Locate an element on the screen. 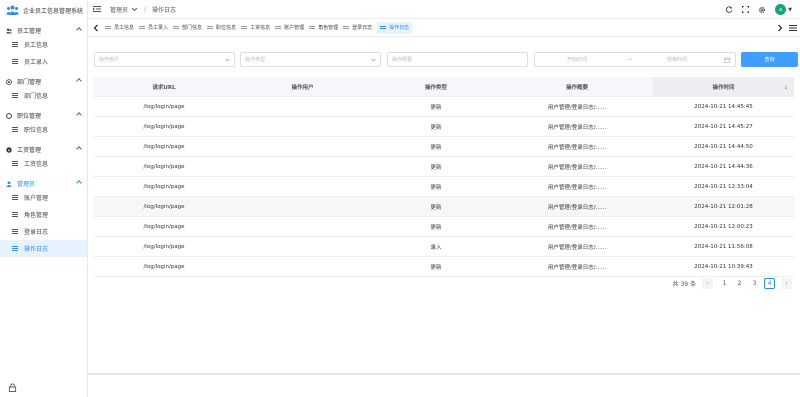 The height and width of the screenshot is (397, 800). query-button: 查询 is located at coordinates (769, 59).